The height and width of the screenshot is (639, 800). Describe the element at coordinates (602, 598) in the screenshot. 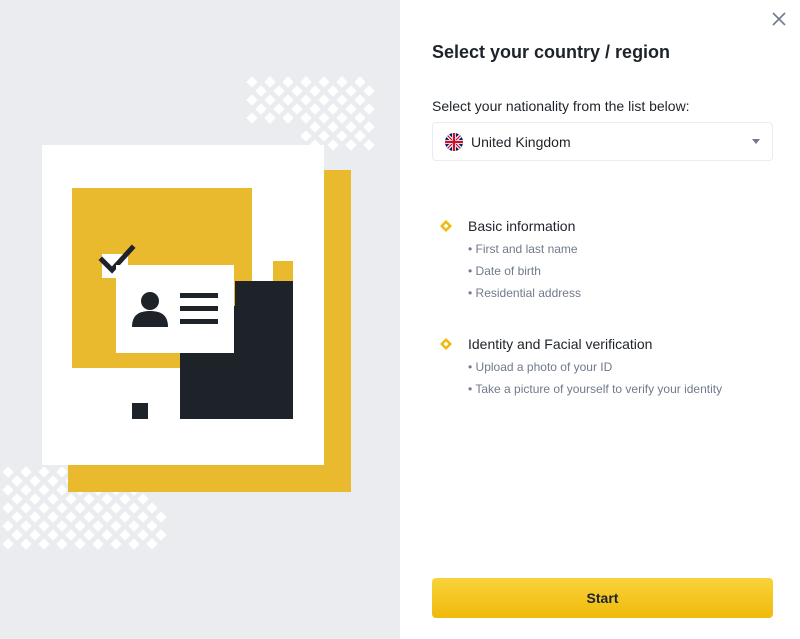

I see `start-button: Start` at that location.